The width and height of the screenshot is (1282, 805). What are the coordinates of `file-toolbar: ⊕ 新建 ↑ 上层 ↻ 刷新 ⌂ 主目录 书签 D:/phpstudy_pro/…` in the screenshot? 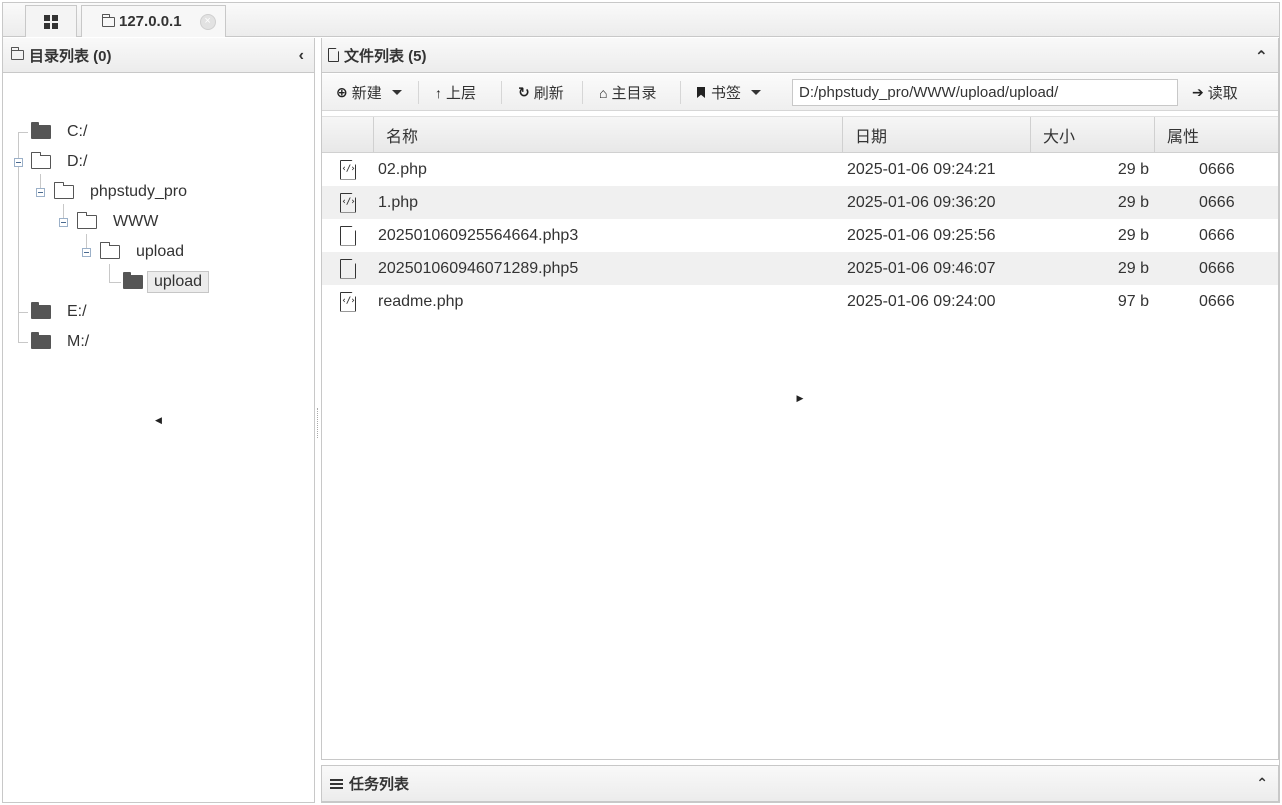 It's located at (800, 92).